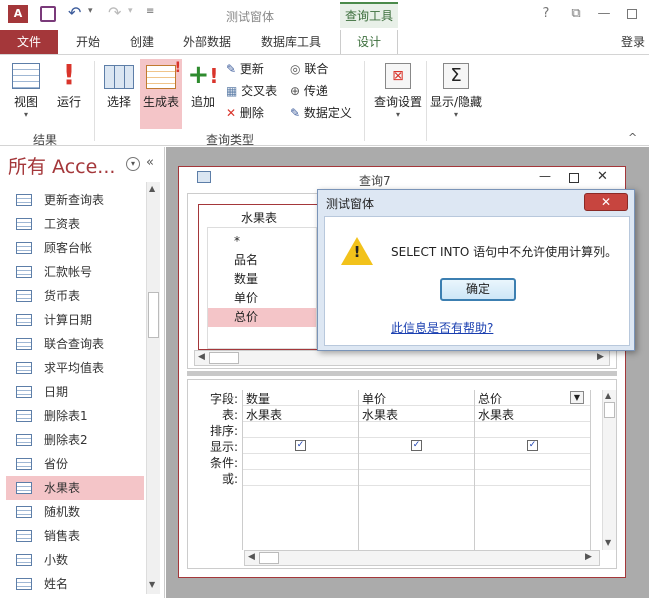 This screenshot has height=598, width=649. Describe the element at coordinates (490, 398) in the screenshot. I see `grid-field-cell: 总价` at that location.